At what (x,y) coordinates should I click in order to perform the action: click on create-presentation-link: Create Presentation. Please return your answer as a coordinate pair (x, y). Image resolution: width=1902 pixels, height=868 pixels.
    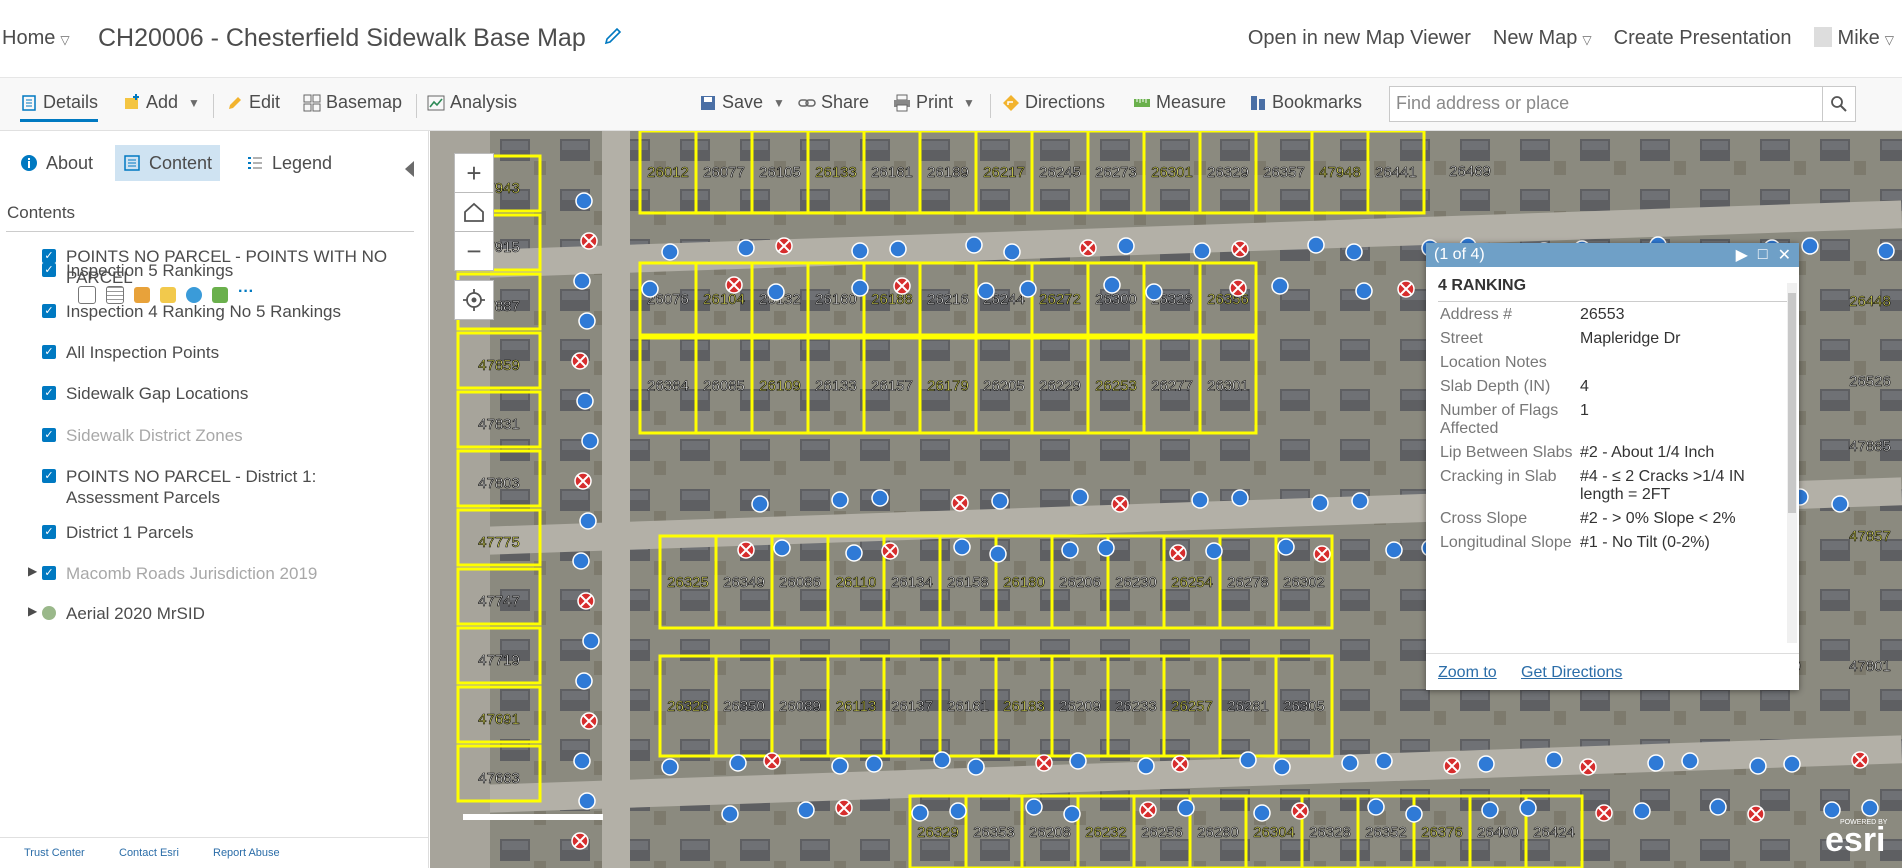
    Looking at the image, I should click on (1703, 38).